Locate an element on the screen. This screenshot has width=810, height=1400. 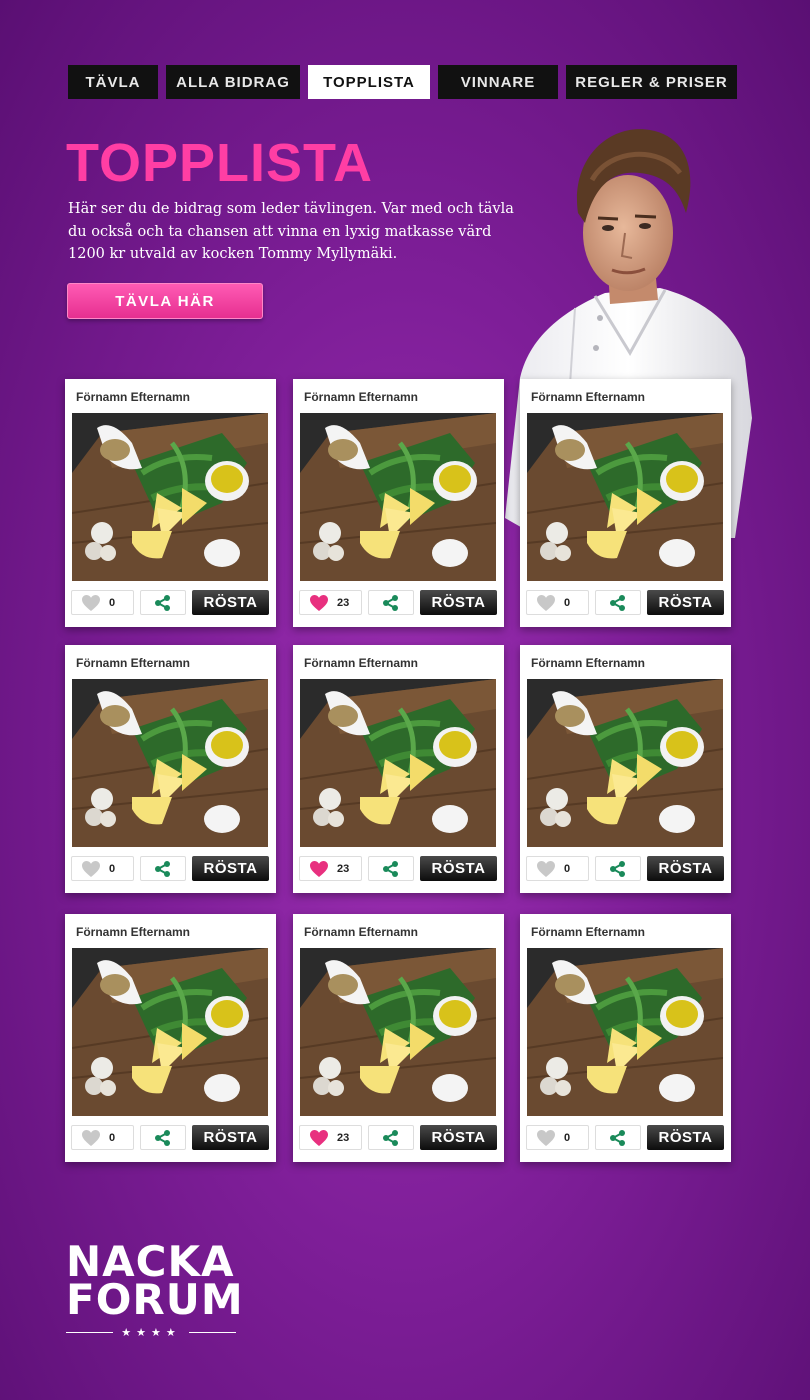
tab-vinnare: VINNARE is located at coordinates (498, 82).